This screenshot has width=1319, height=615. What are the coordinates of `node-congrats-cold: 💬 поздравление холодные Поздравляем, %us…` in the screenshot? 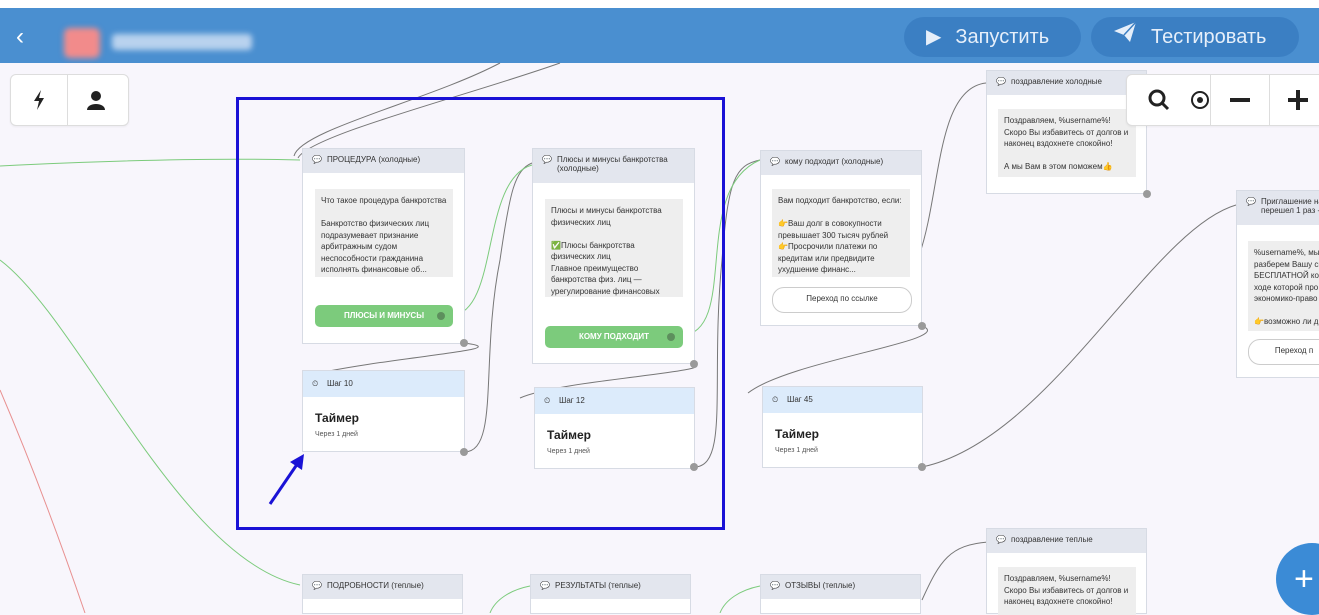 It's located at (1066, 132).